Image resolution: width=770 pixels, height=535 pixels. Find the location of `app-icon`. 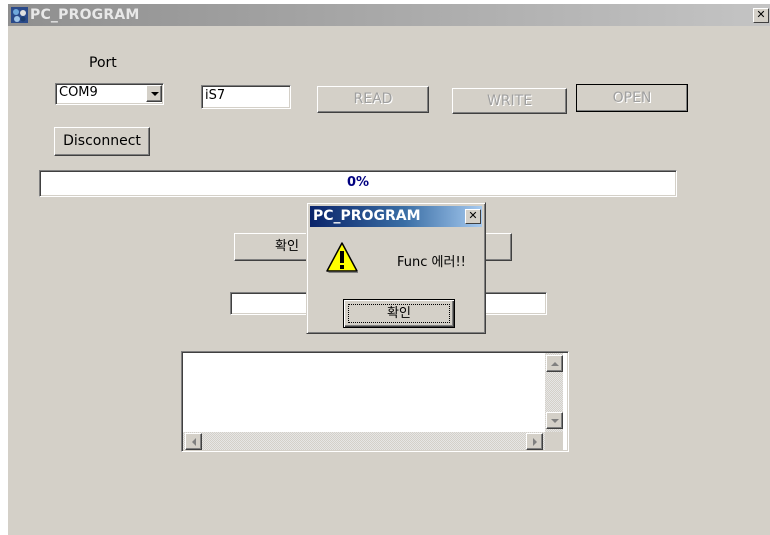

app-icon is located at coordinates (19, 15).